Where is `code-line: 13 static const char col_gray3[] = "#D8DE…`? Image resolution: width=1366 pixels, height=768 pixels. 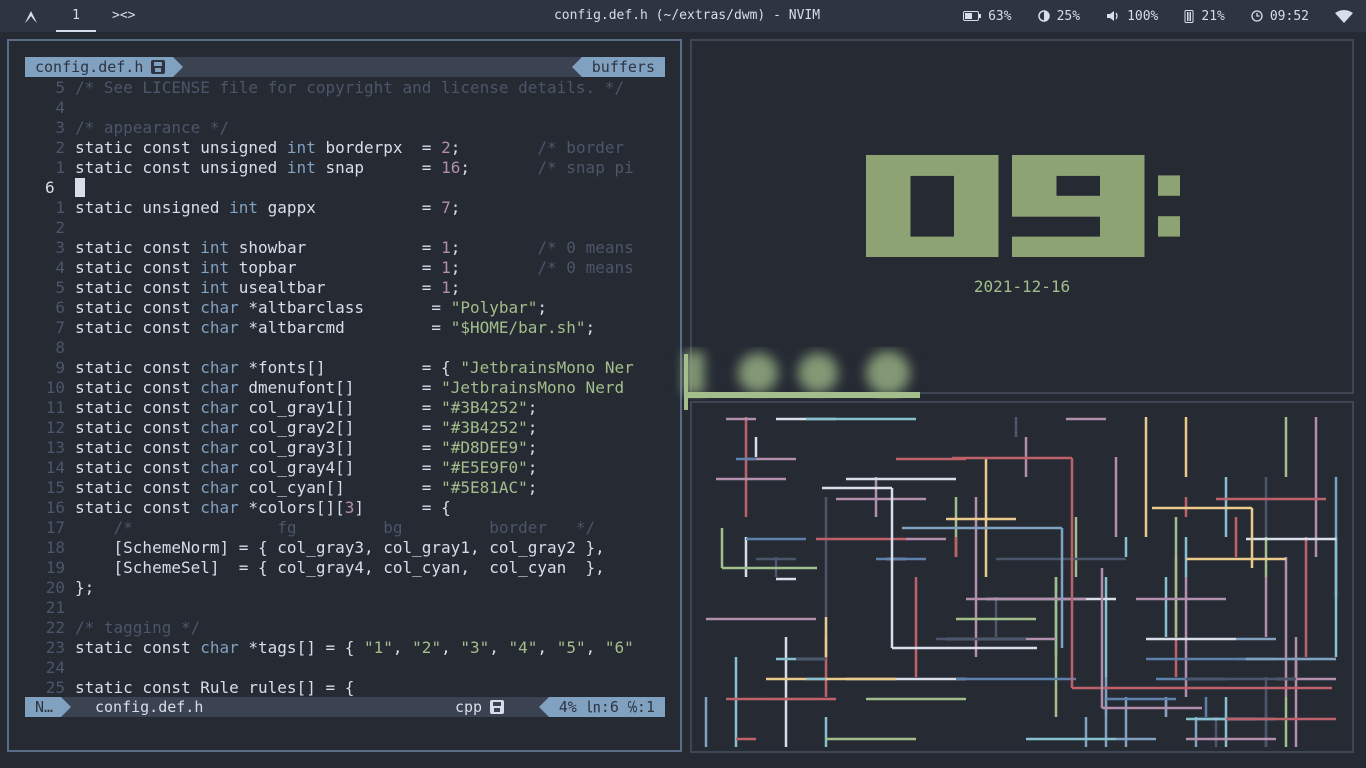 code-line: 13 static const char col_gray3[] = "#D8DE… is located at coordinates (345, 448).